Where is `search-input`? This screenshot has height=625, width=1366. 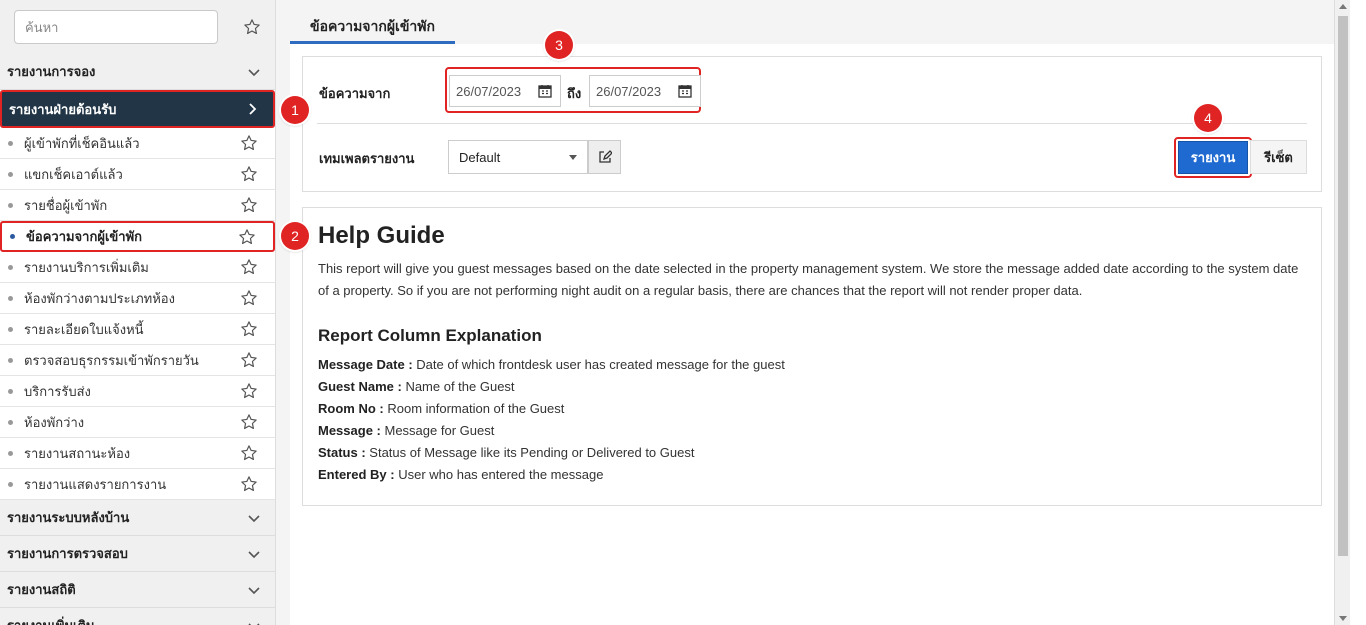
search-input is located at coordinates (116, 27).